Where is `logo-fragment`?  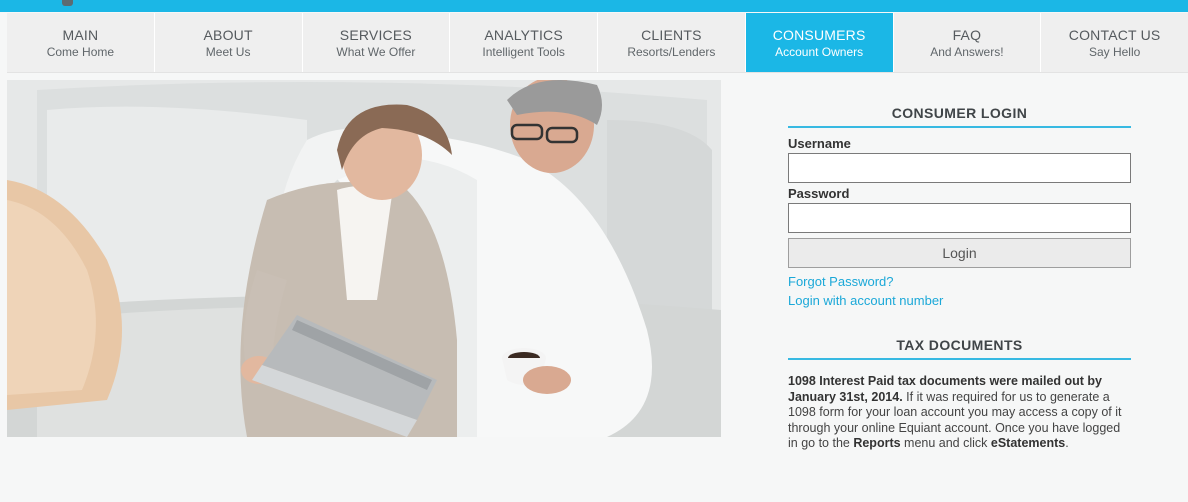
logo-fragment is located at coordinates (67, 3).